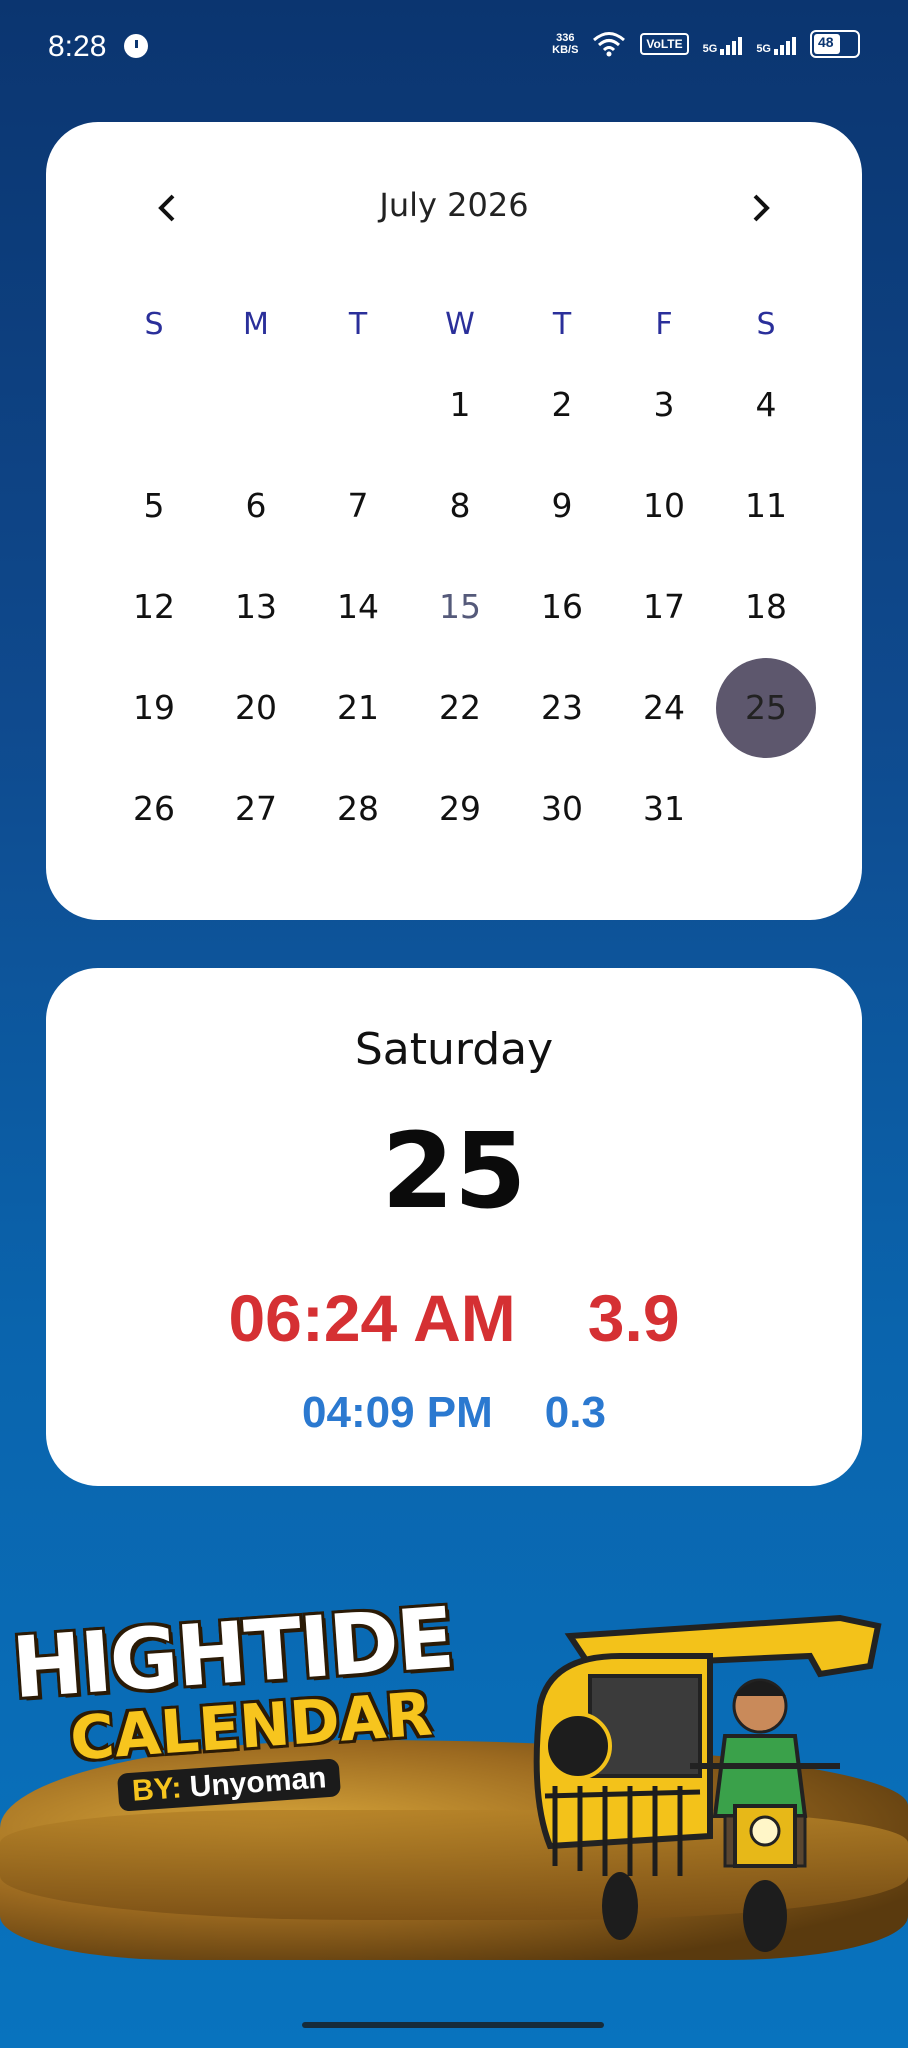  I want to click on weekday-label: M, so click(256, 324).